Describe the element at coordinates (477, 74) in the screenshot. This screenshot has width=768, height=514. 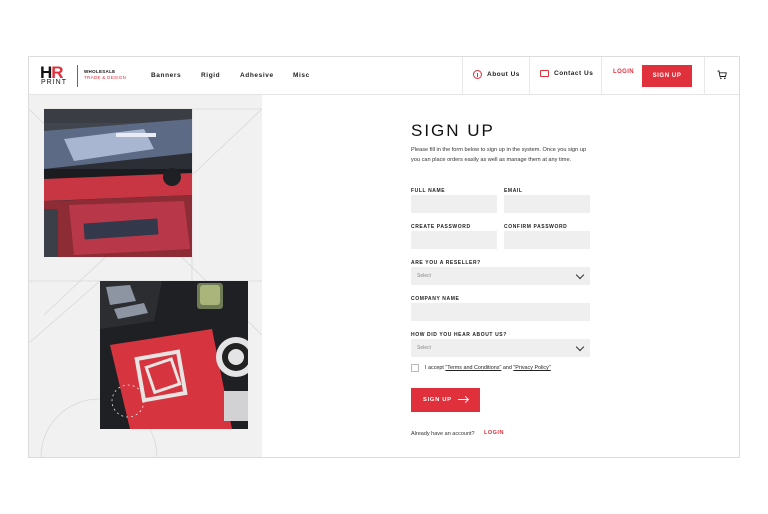
I see `info-icon` at that location.